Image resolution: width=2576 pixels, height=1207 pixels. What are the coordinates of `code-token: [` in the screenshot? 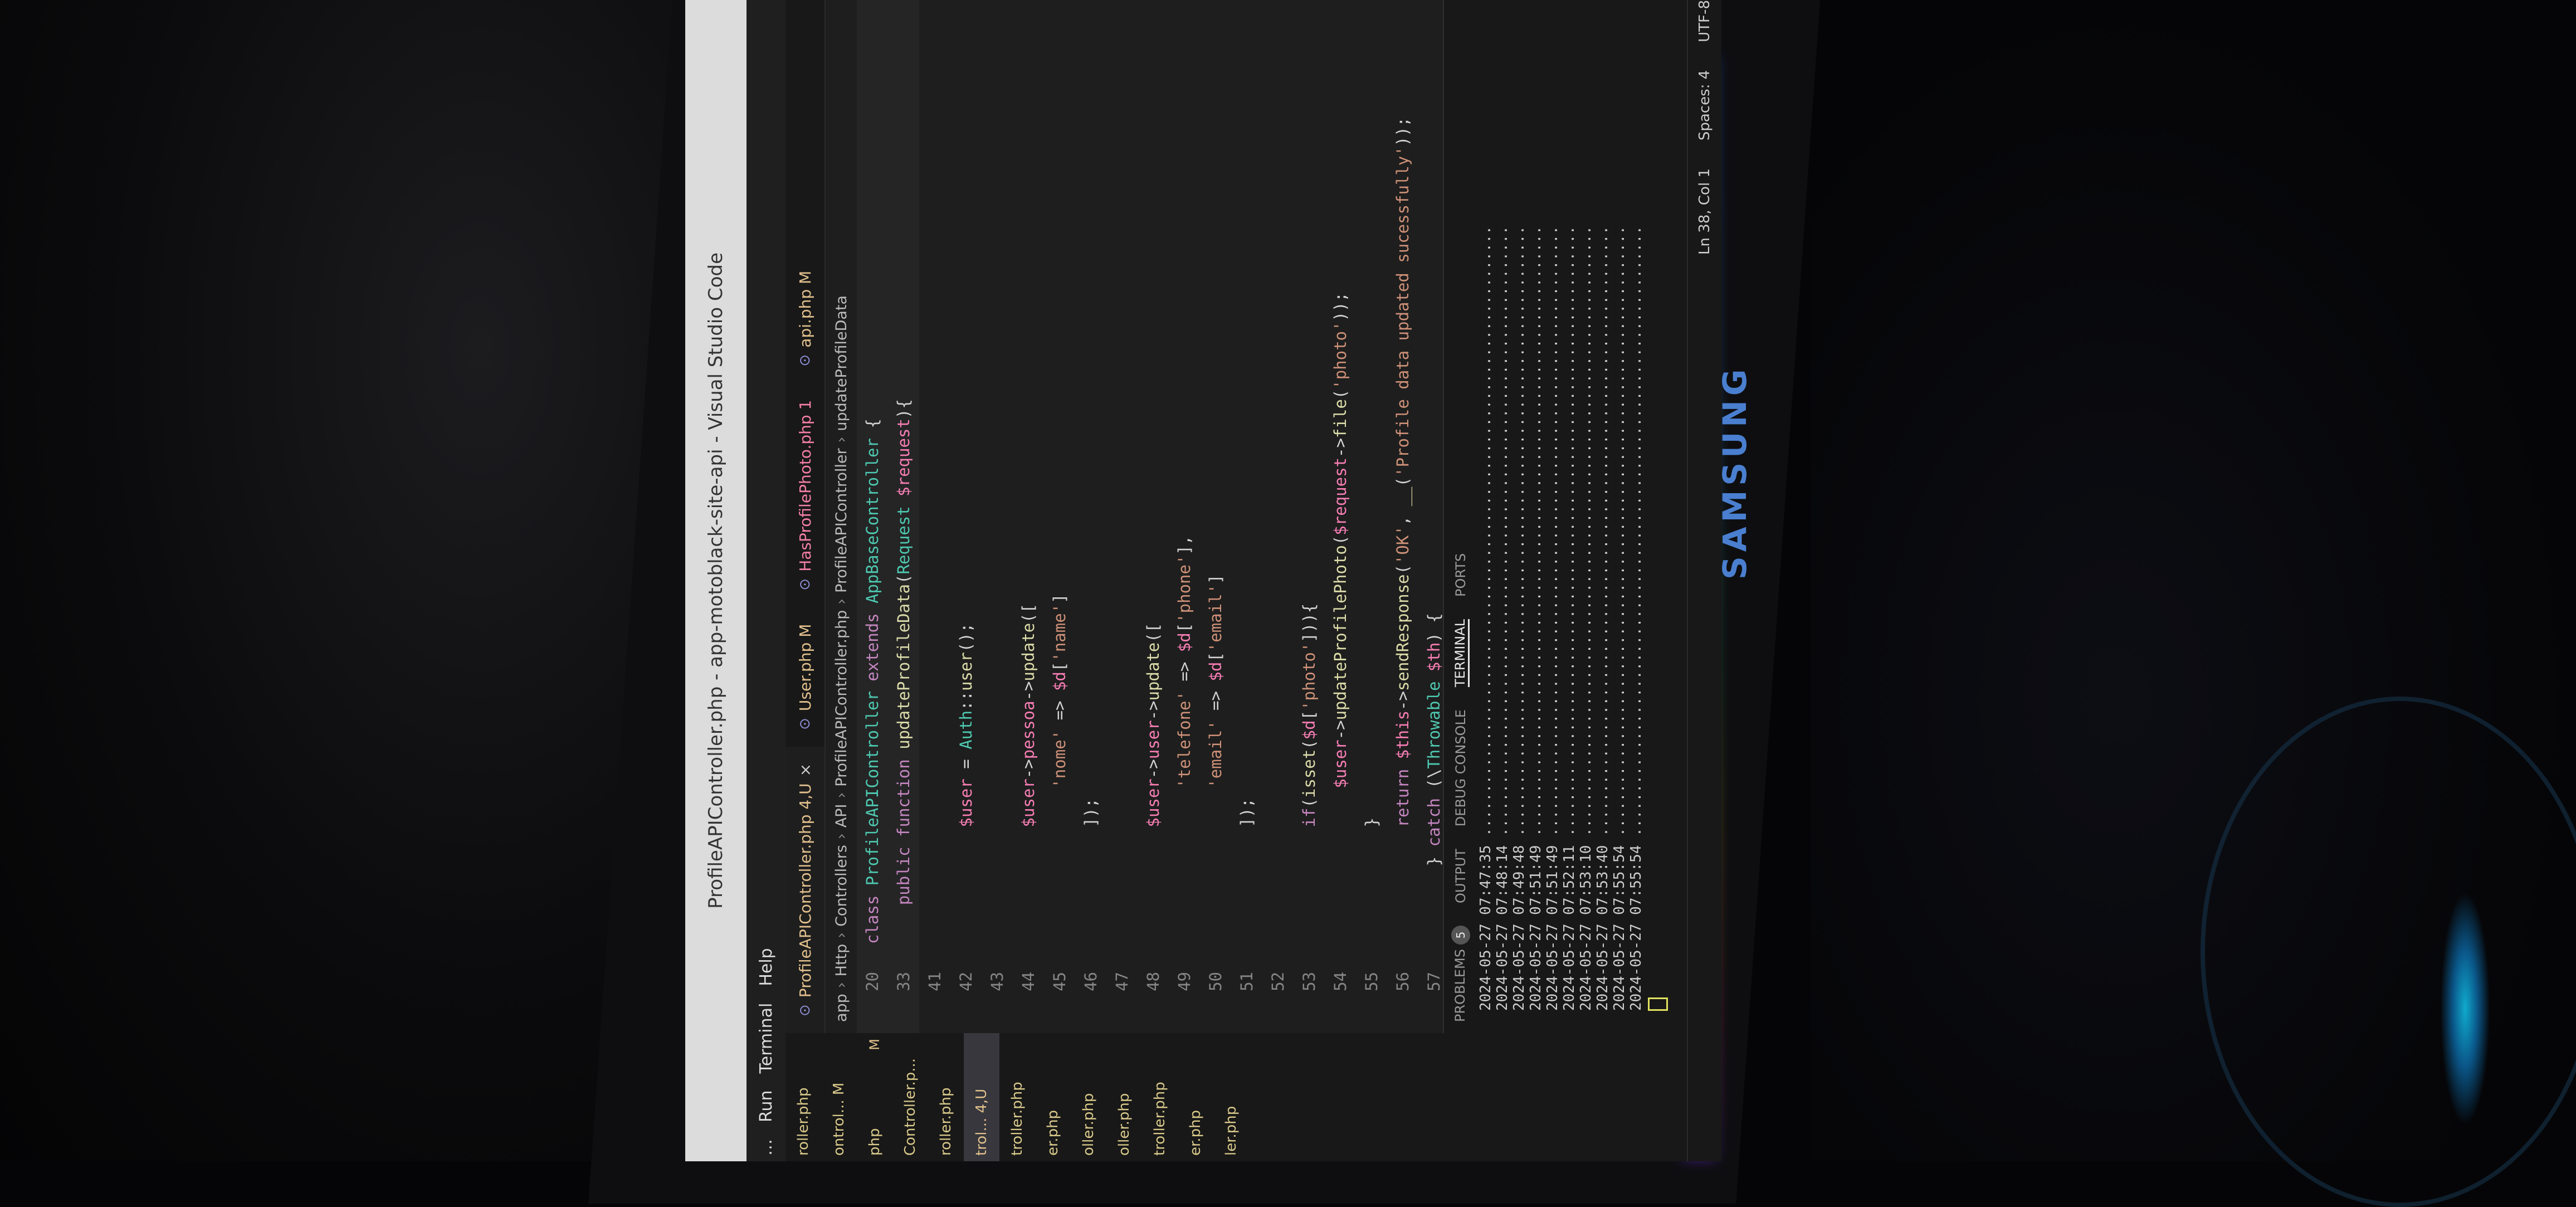 It's located at (1309, 715).